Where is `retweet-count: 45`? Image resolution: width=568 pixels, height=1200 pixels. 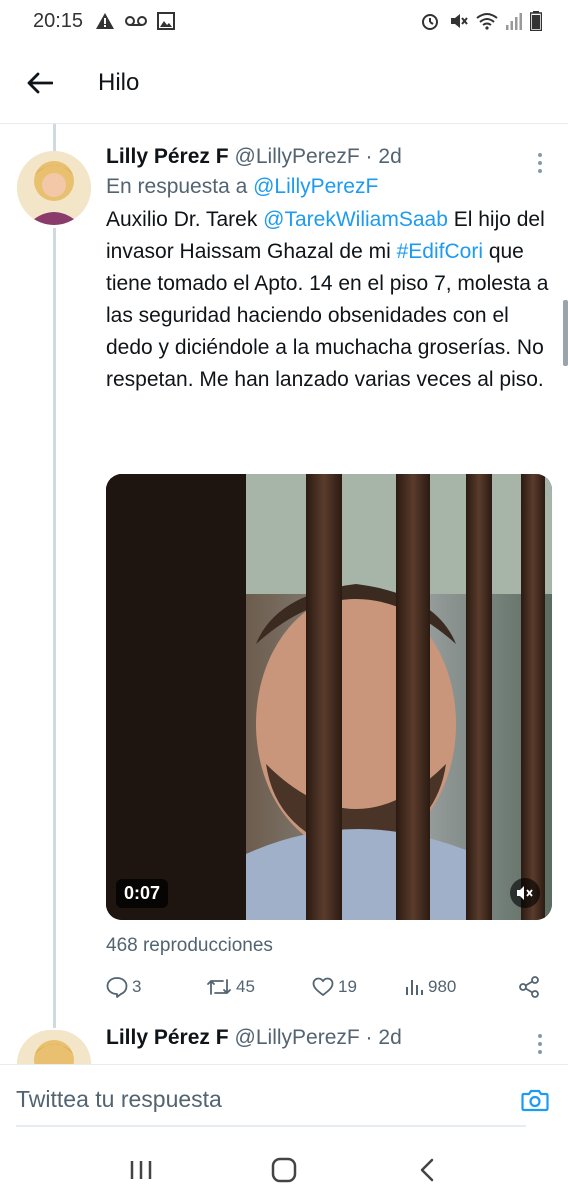 retweet-count: 45 is located at coordinates (245, 986).